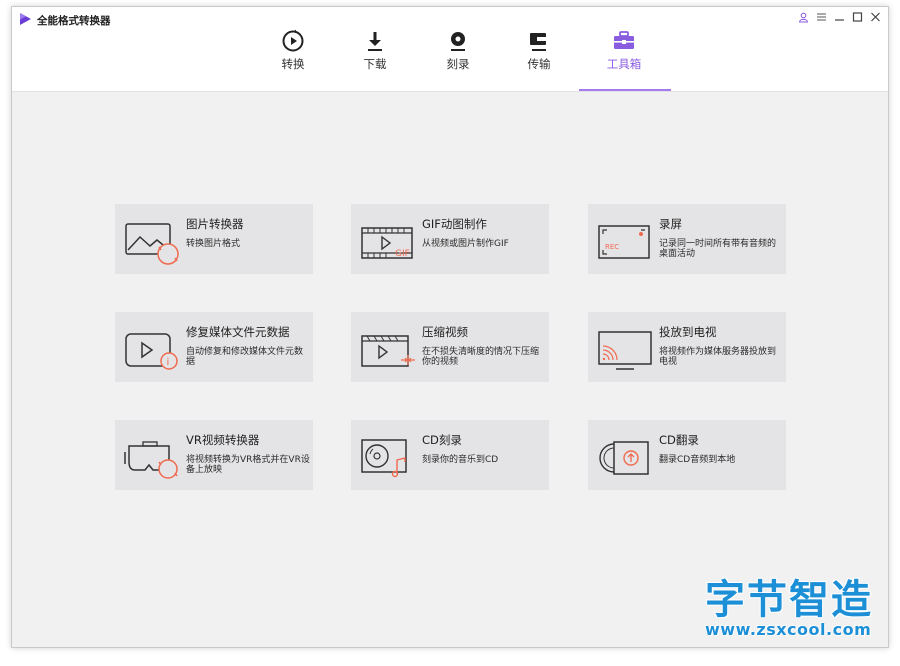  Describe the element at coordinates (445, 332) in the screenshot. I see `tool-title: 压缩视频` at that location.